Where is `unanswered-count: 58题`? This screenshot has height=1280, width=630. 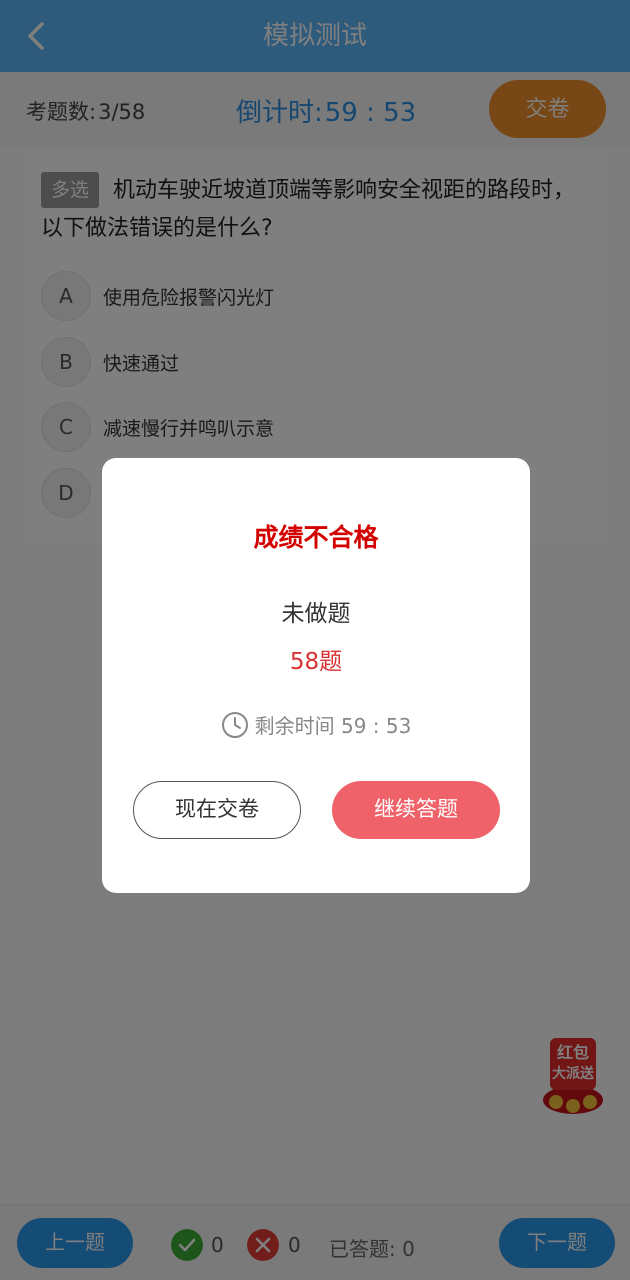 unanswered-count: 58题 is located at coordinates (316, 662).